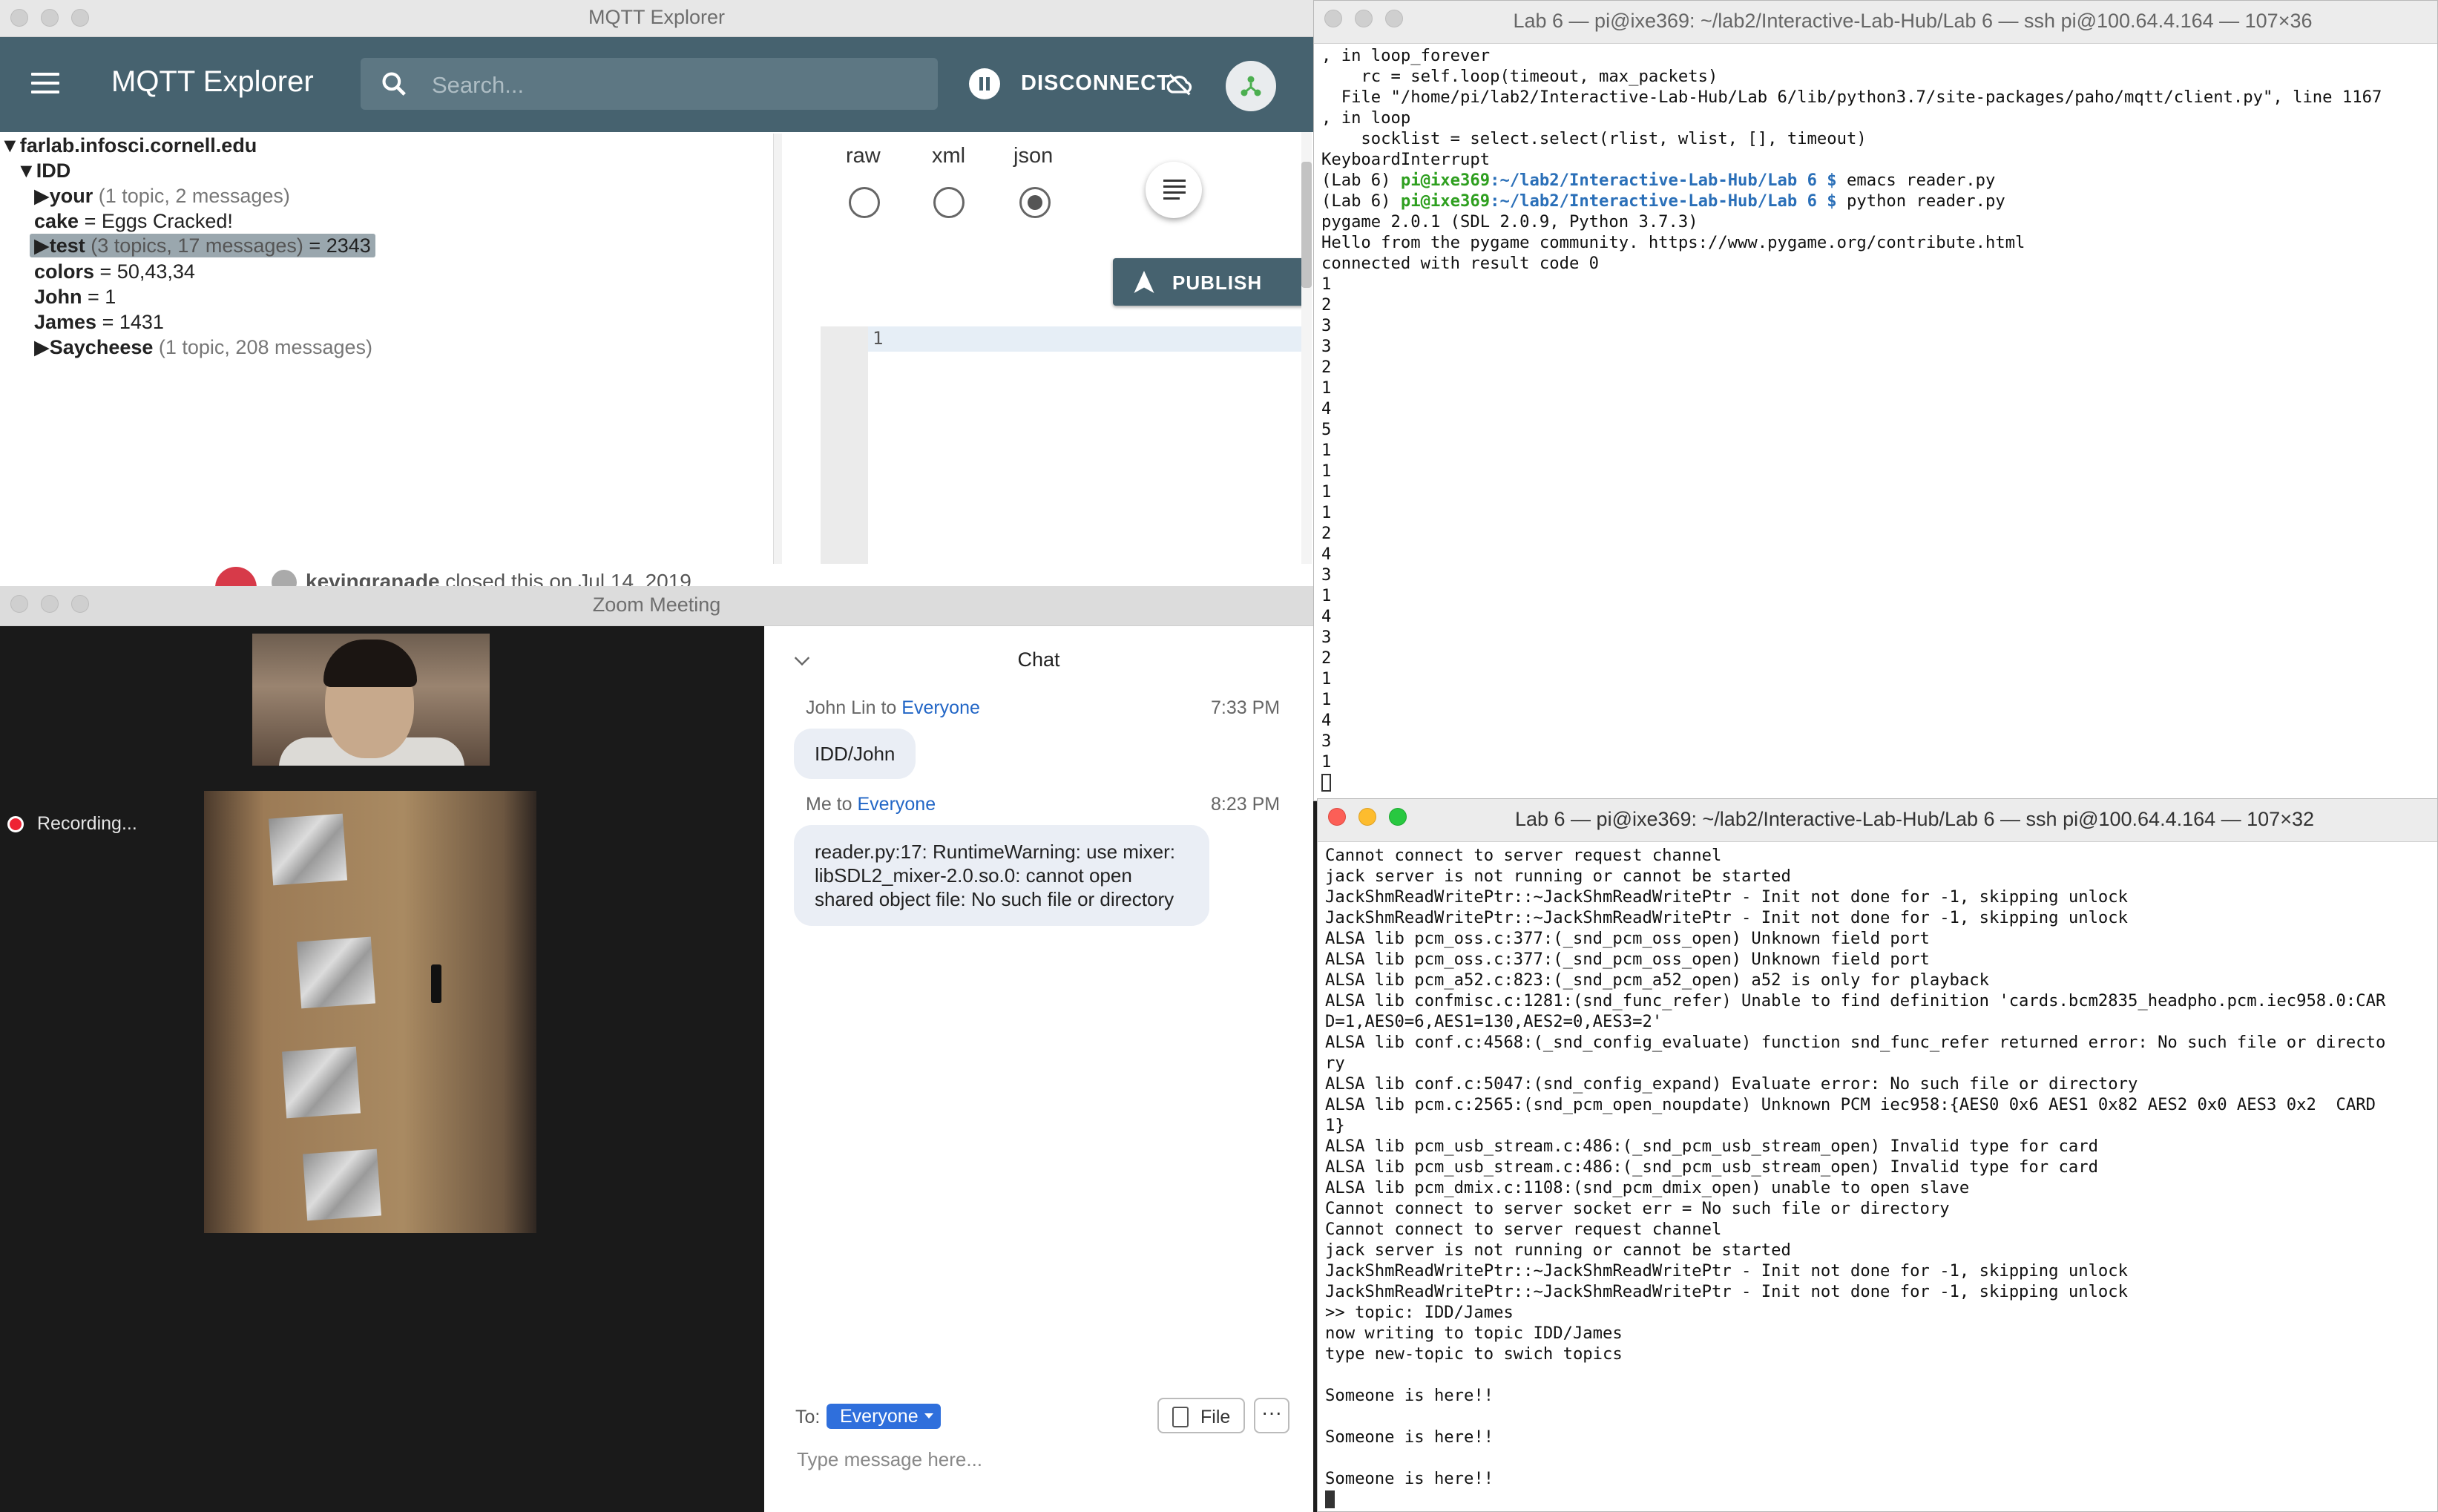  What do you see at coordinates (1035, 202) in the screenshot?
I see `format-radio-json` at bounding box center [1035, 202].